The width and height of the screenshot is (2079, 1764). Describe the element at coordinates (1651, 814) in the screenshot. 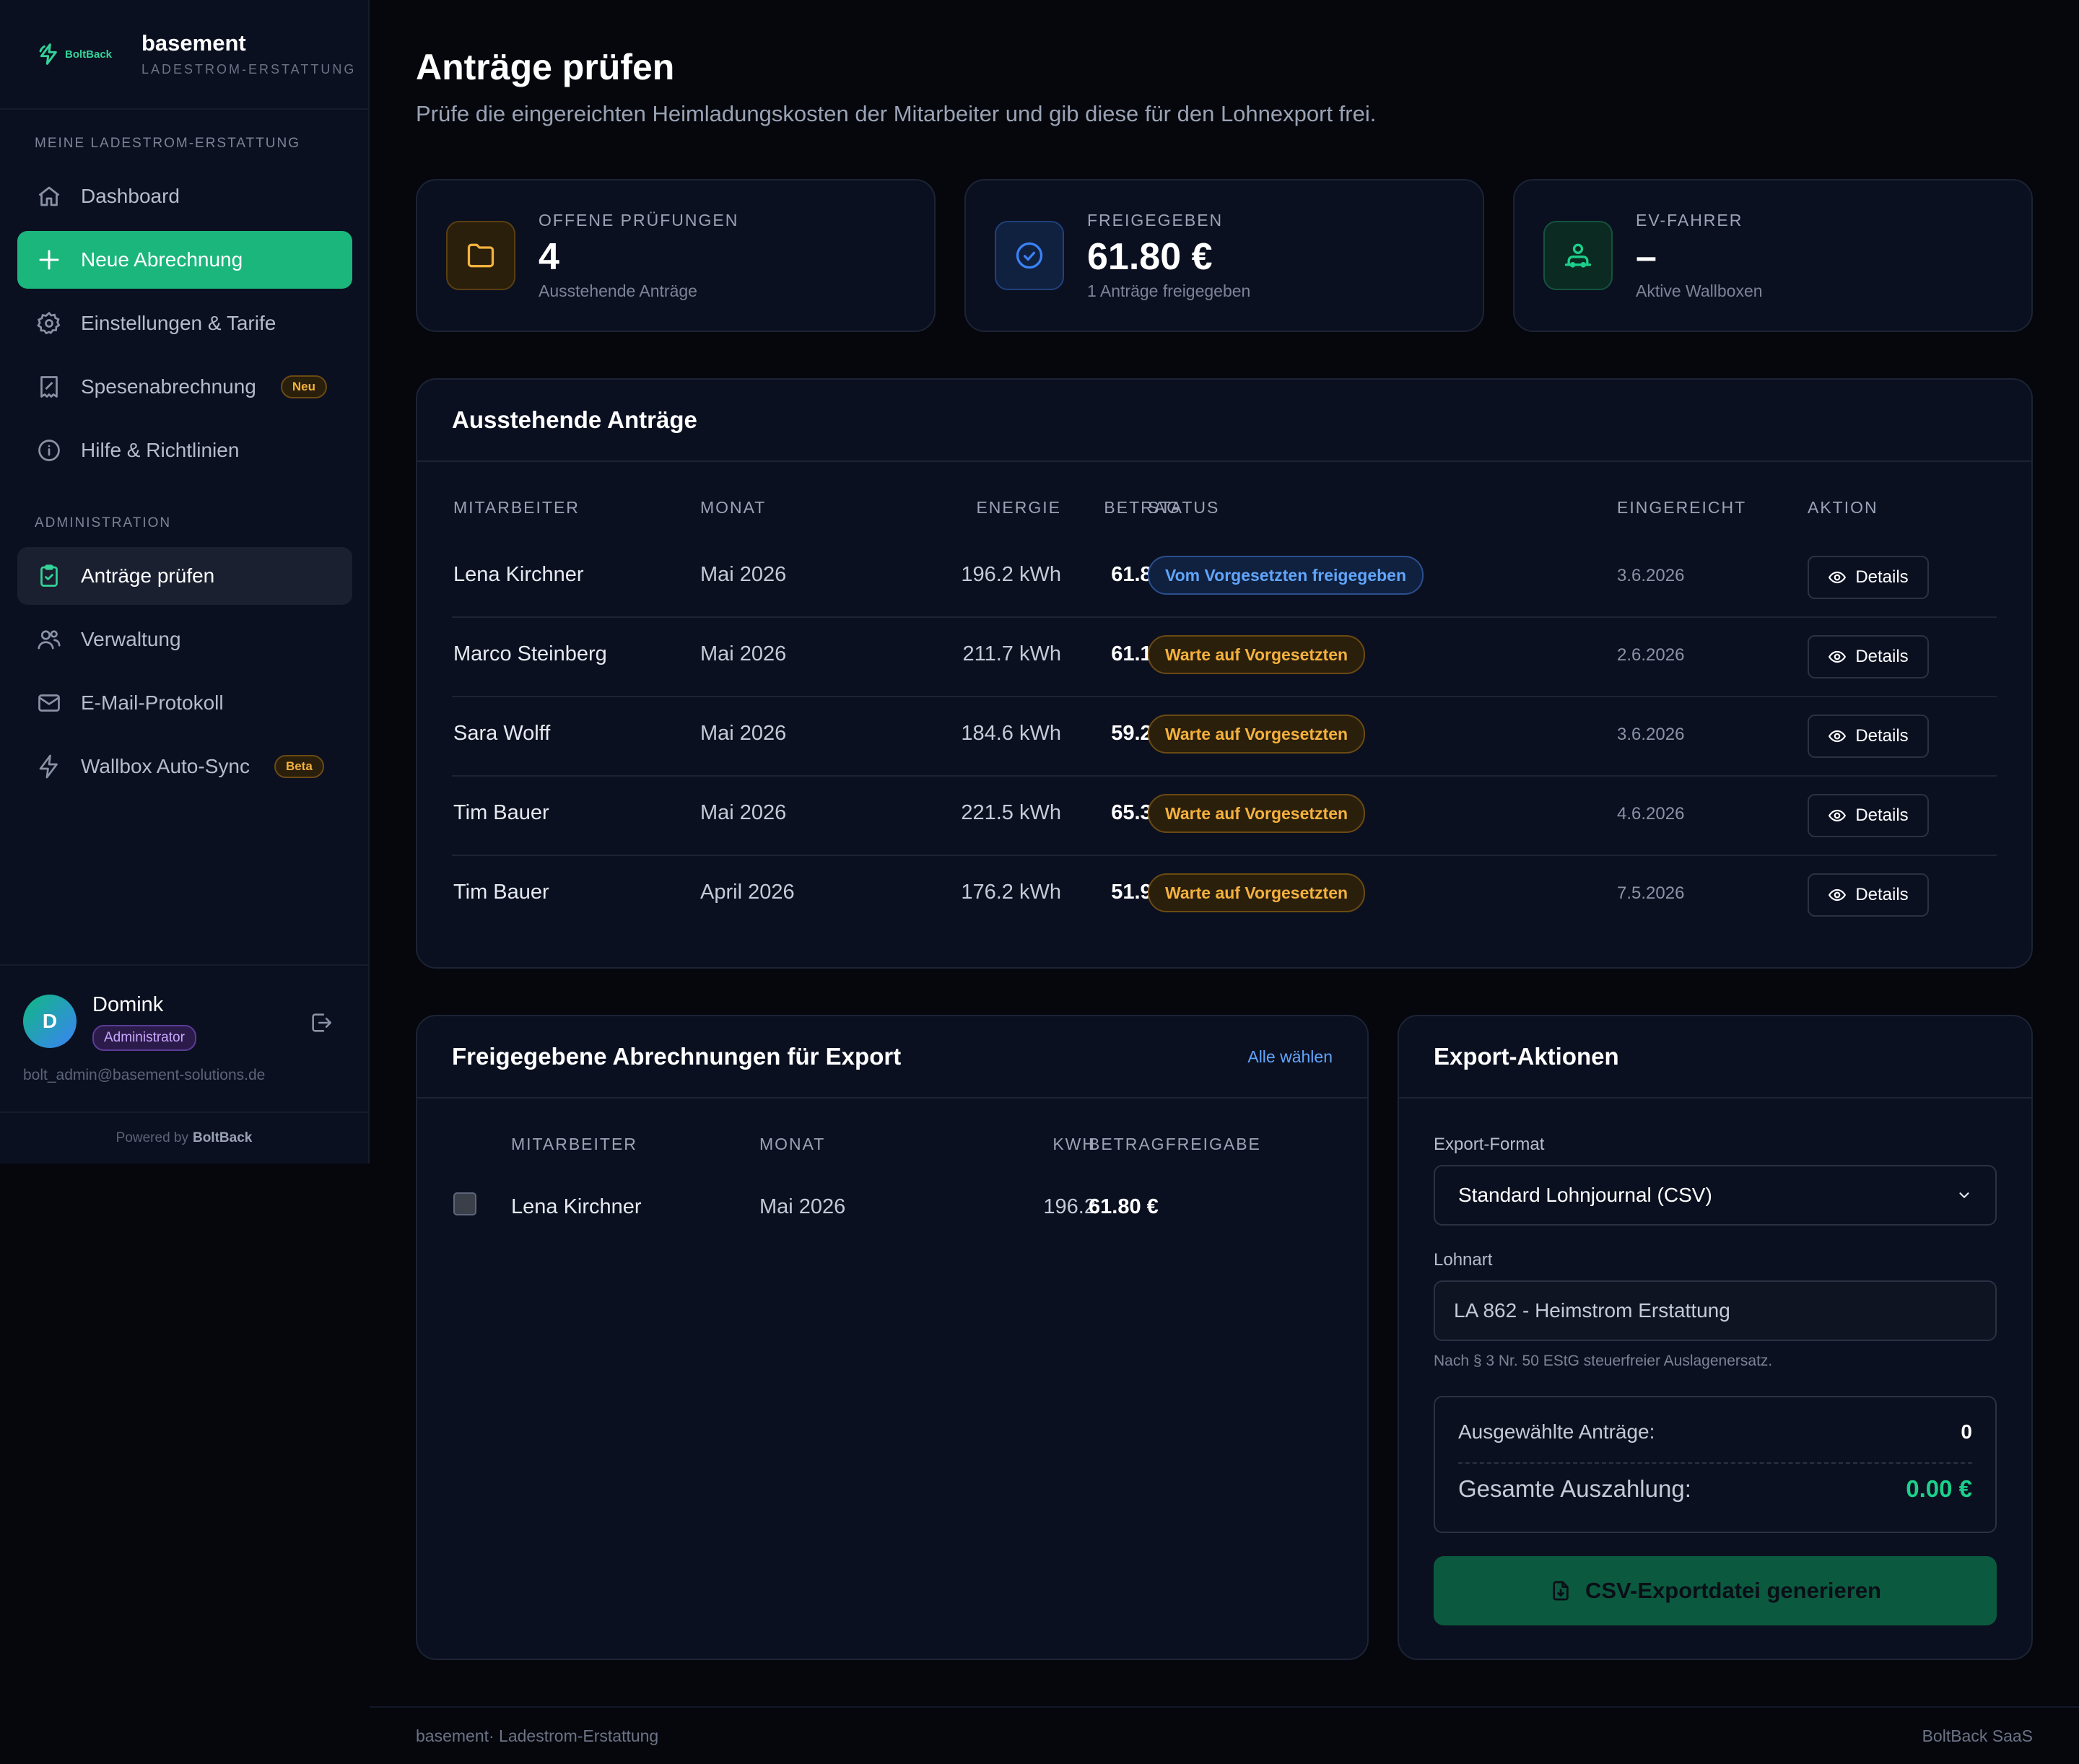

I see `cell-submitted: 4.6.2026` at that location.